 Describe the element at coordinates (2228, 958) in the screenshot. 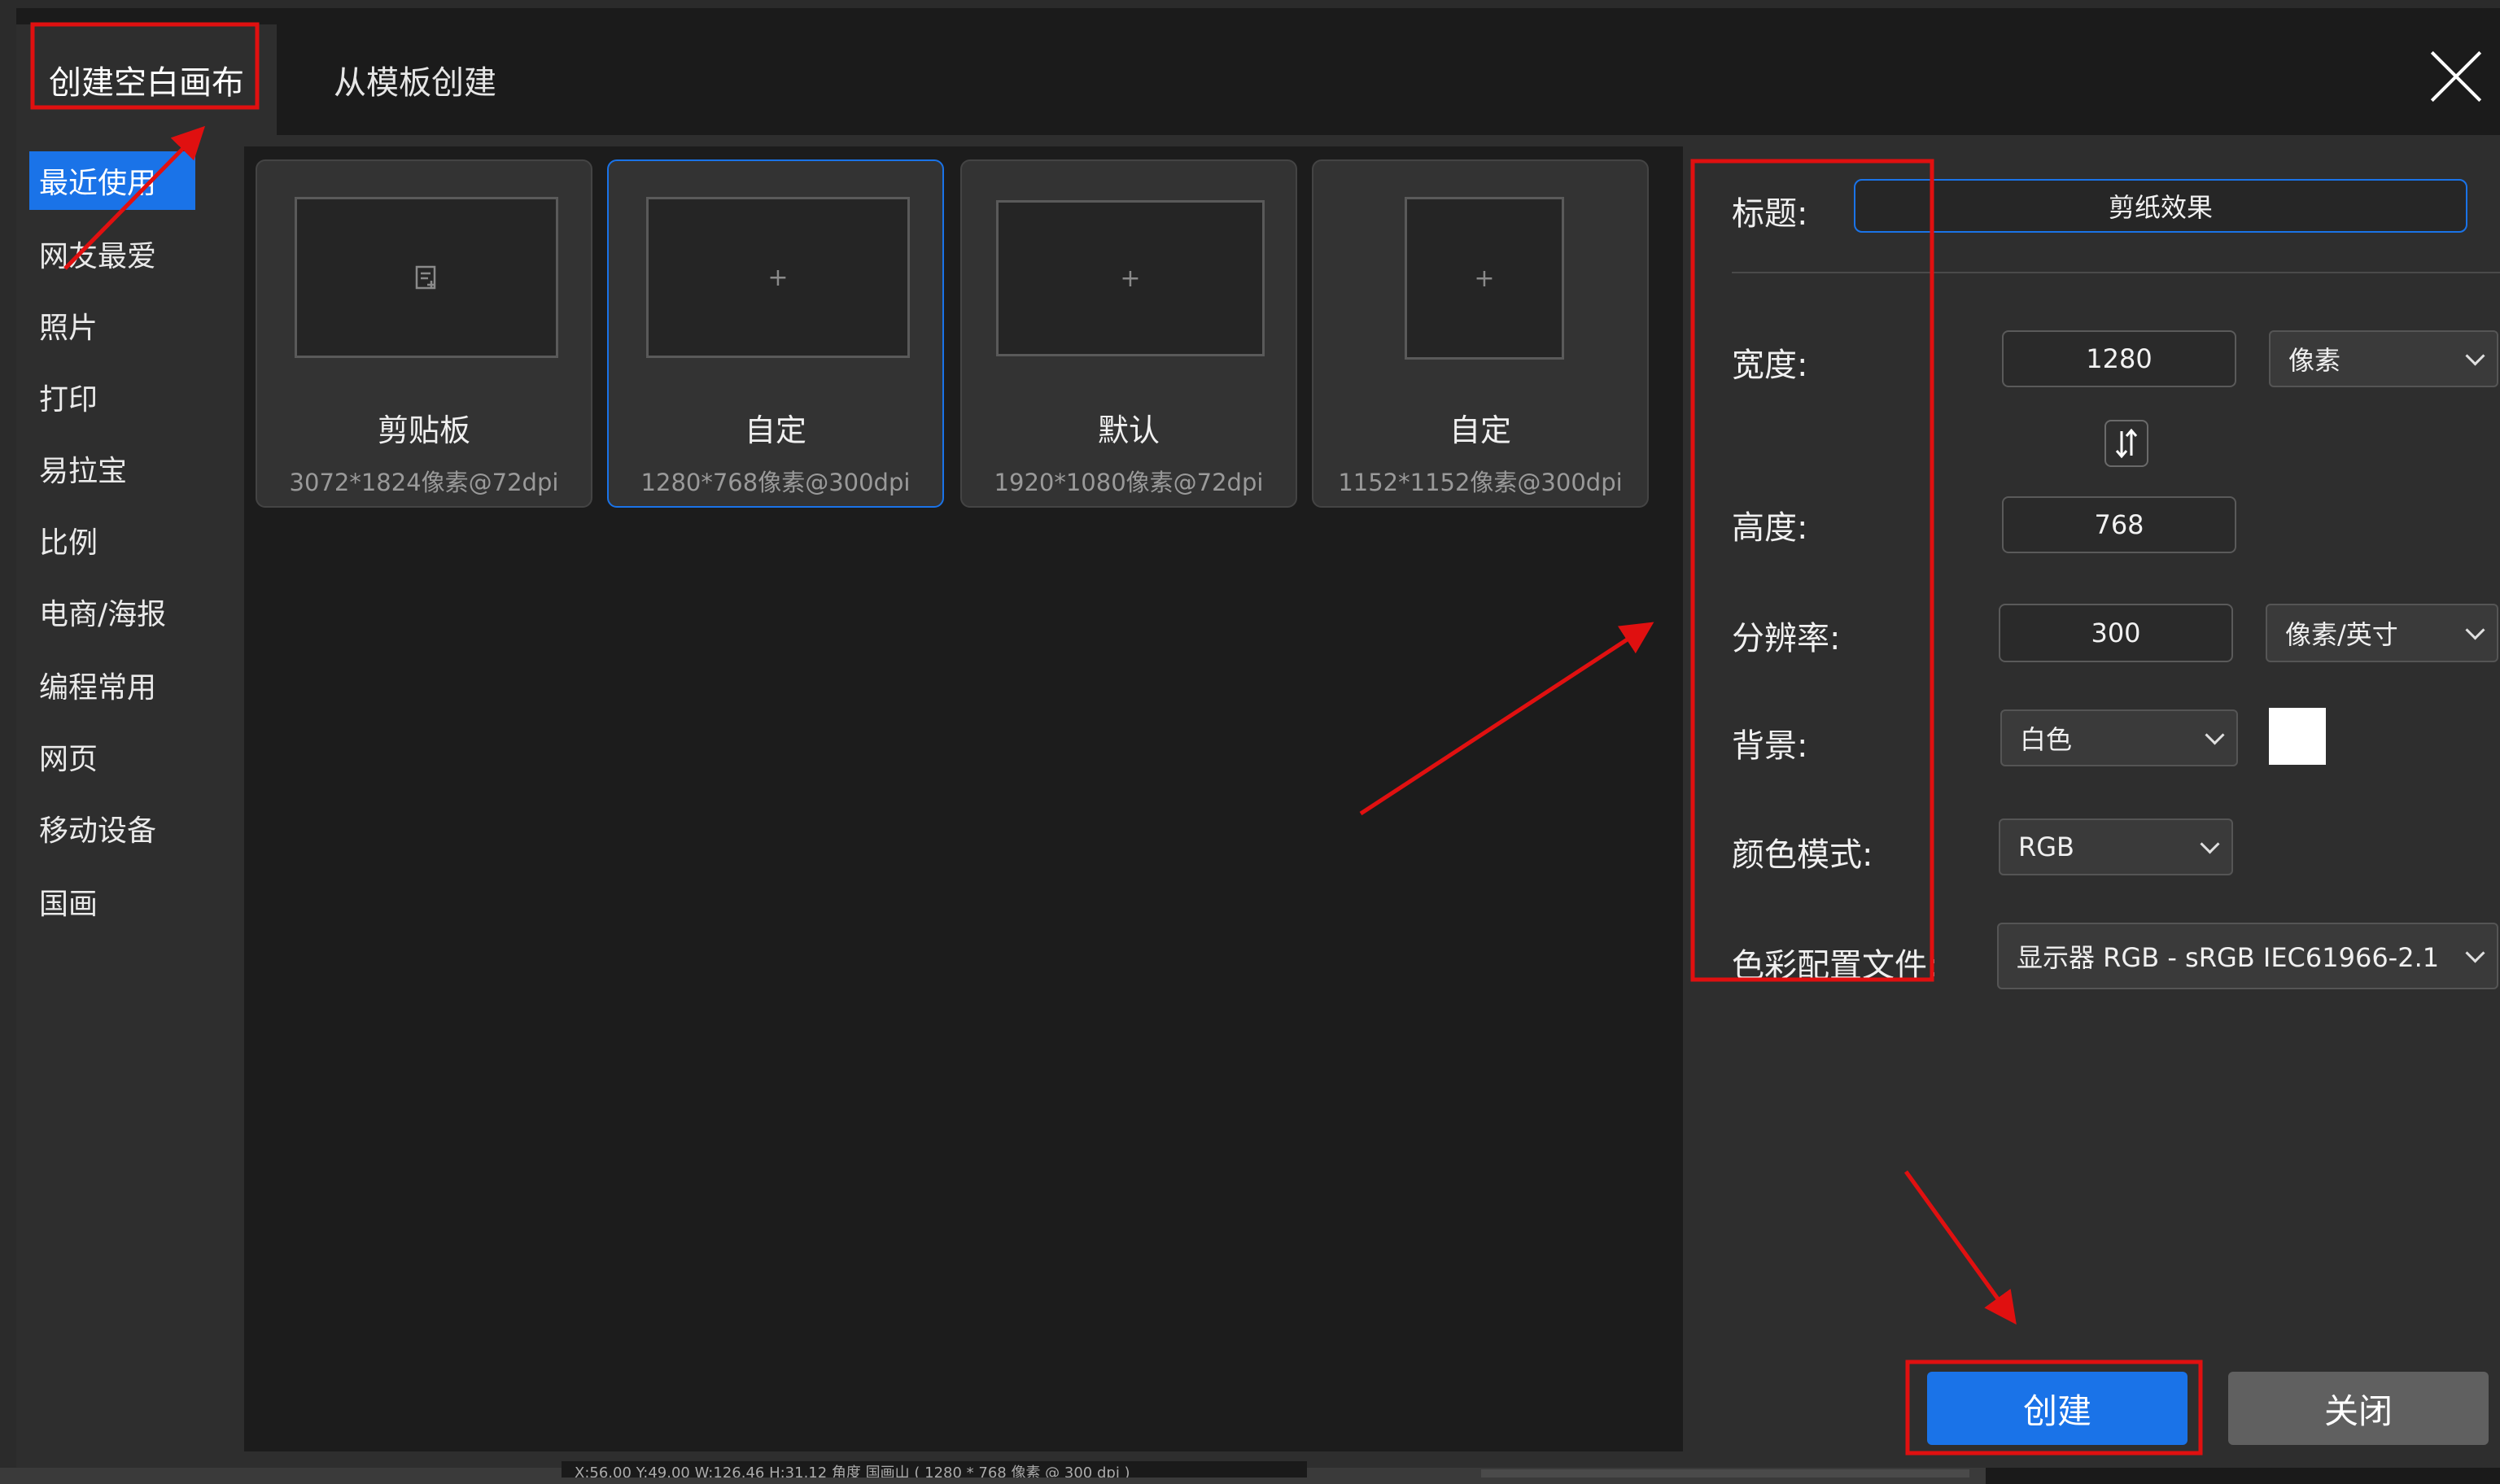

I see `color-profile-value: 显示器 RGB - sRGB IEC61966-2.1` at that location.